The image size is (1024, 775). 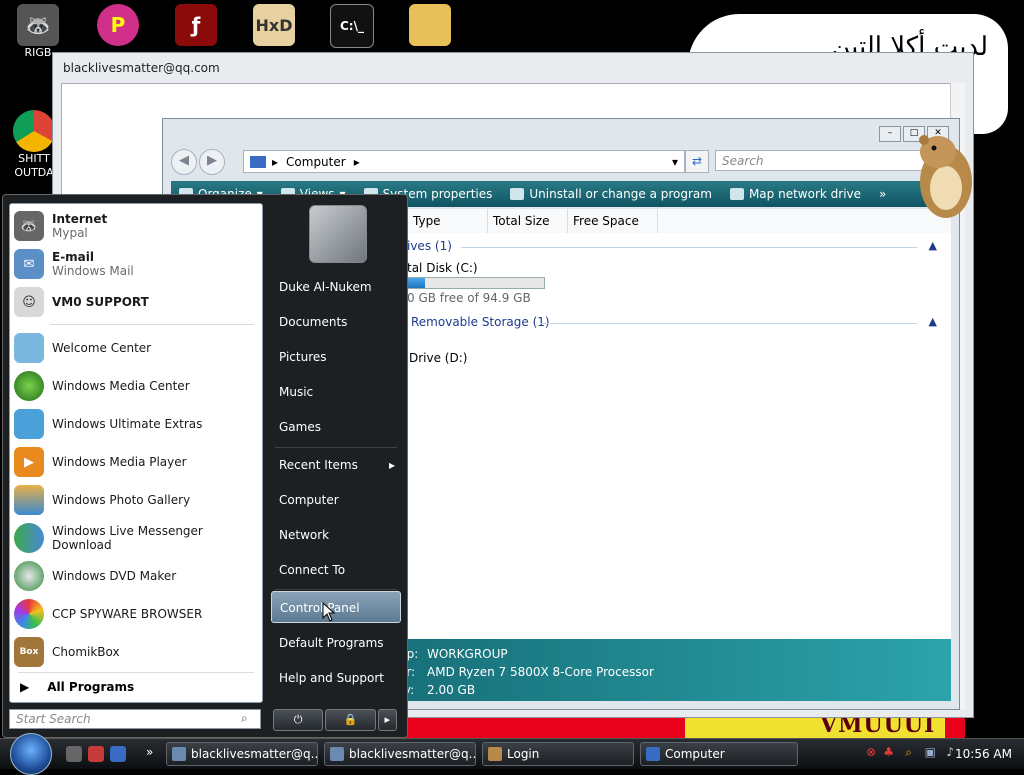 I want to click on pinned-title: VM0 SUPPORT, so click(x=100, y=302).